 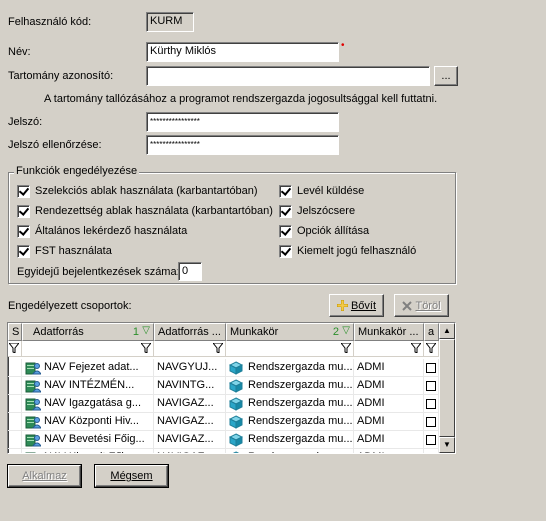 I want to click on apply-button: Alkalmaz, so click(x=44, y=476).